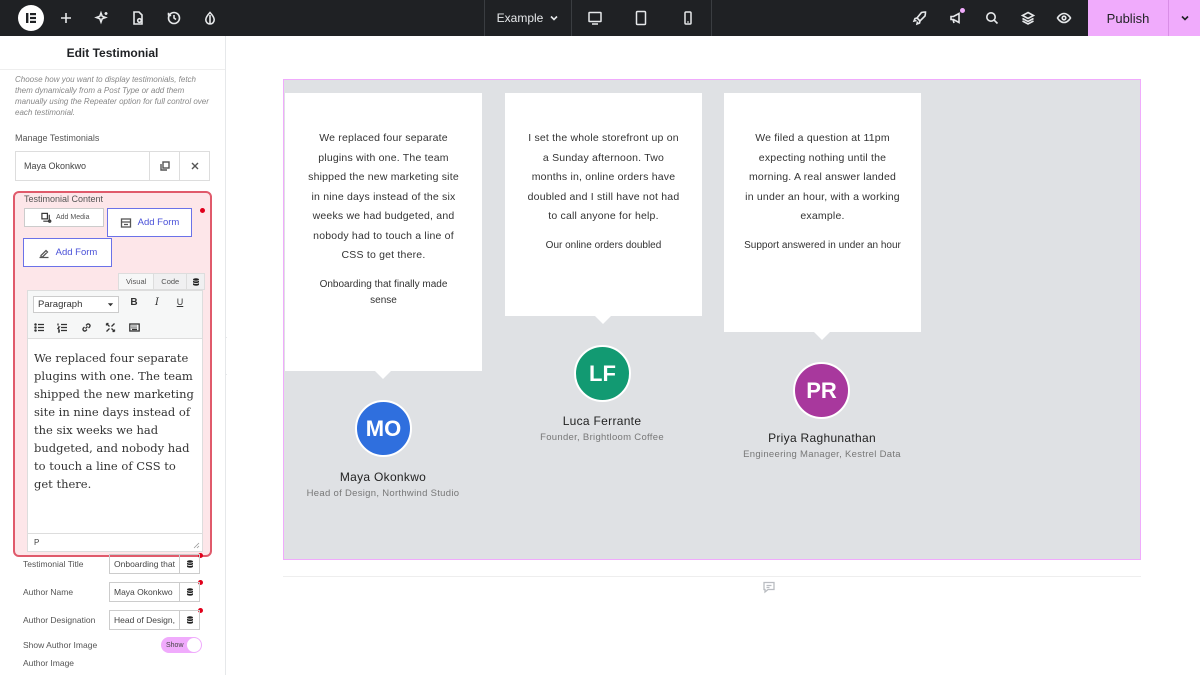  What do you see at coordinates (1128, 18) in the screenshot?
I see `publish-button: Publish` at bounding box center [1128, 18].